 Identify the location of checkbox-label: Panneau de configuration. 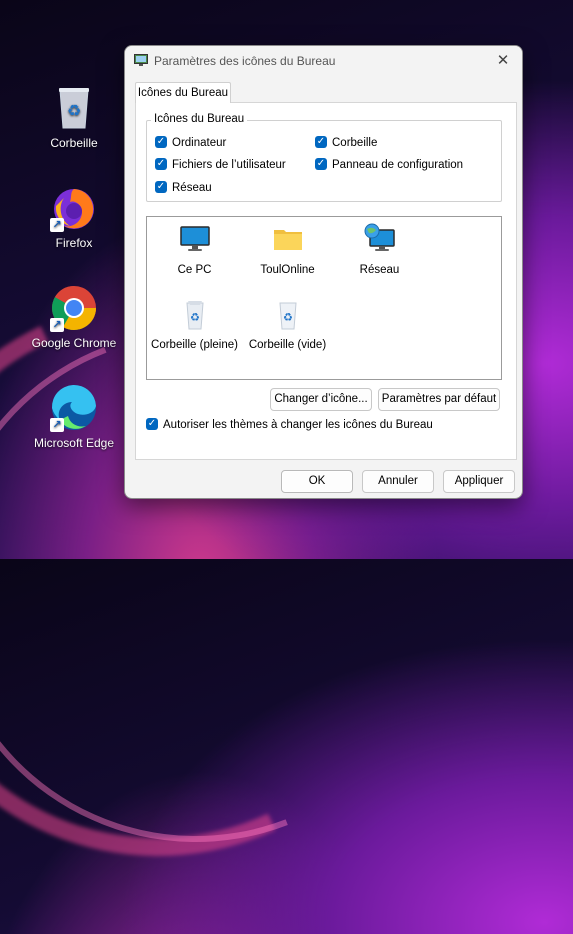
(398, 165).